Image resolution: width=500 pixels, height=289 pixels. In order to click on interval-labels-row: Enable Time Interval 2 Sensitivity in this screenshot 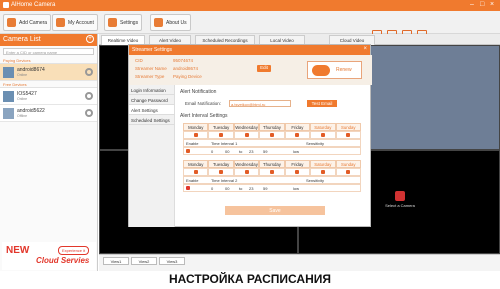, I will do `click(272, 180)`.